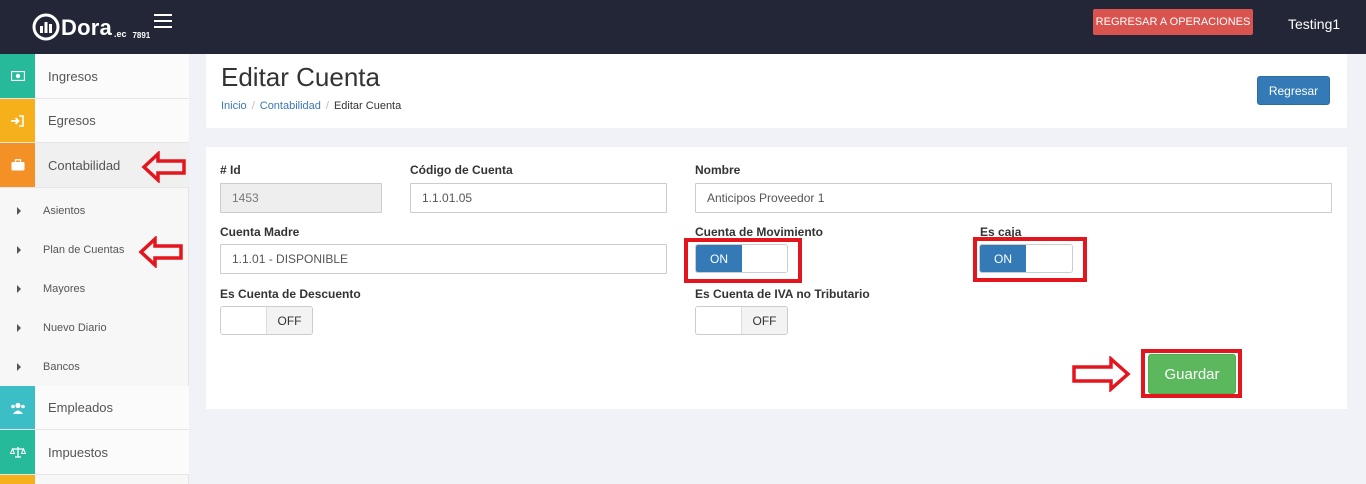 The width and height of the screenshot is (1366, 484). I want to click on sidebar-subitem-label: Asientos, so click(64, 210).